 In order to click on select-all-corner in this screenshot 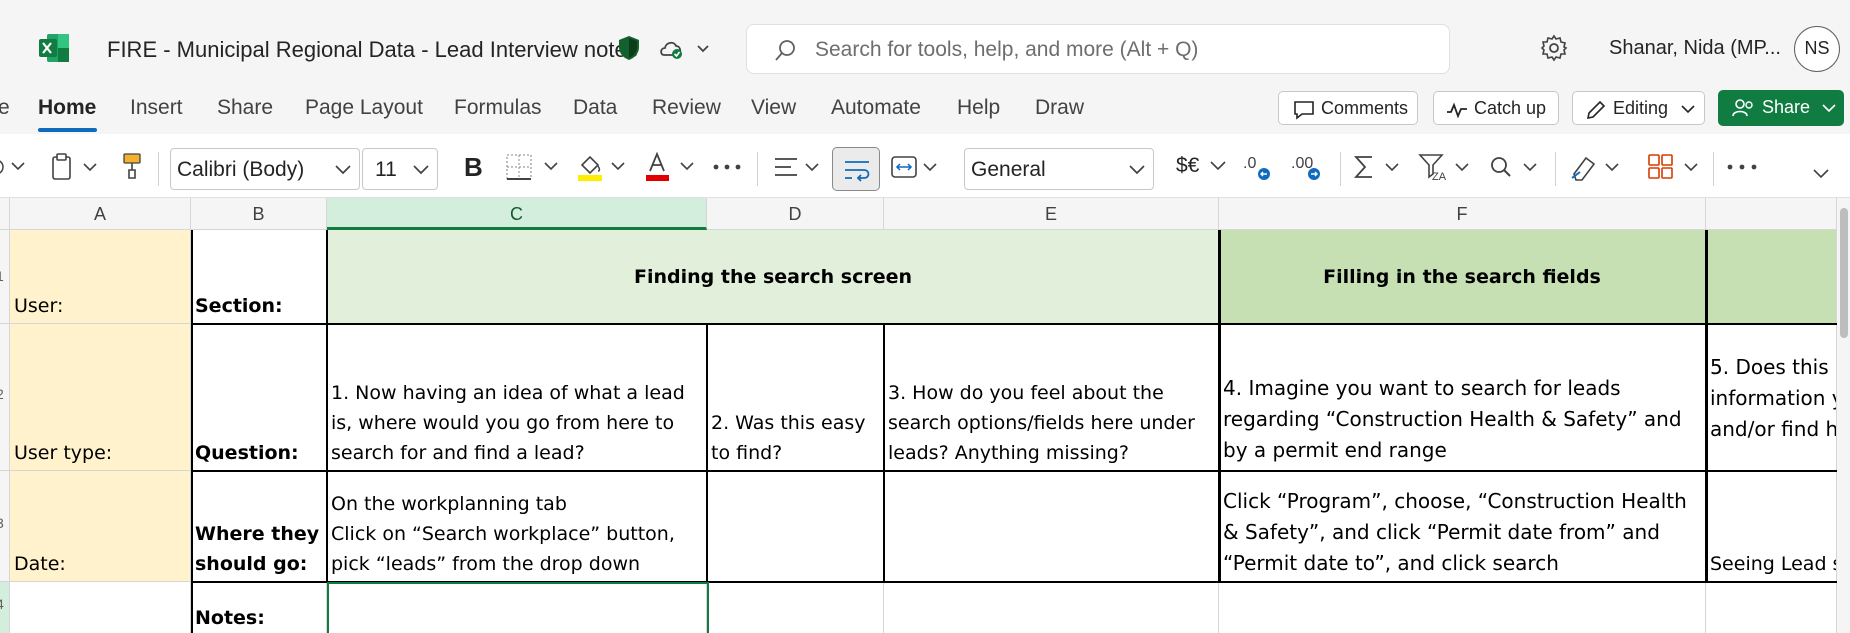, I will do `click(5, 214)`.